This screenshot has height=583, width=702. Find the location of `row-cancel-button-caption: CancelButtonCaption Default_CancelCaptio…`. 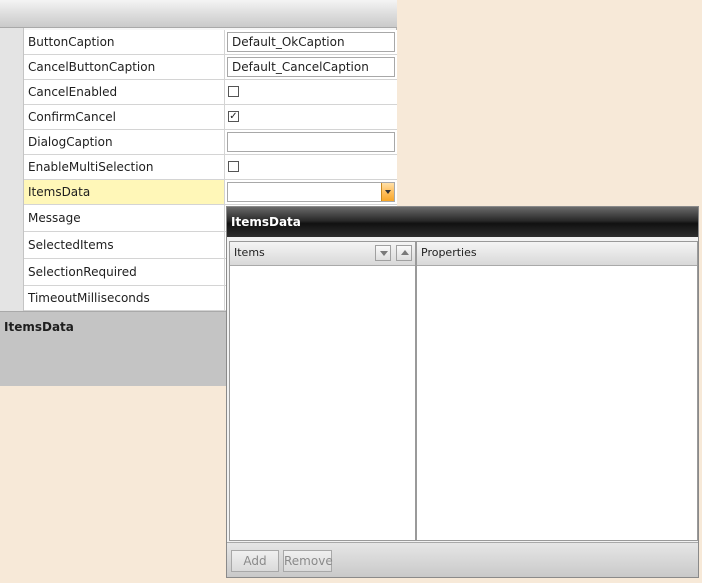

row-cancel-button-caption: CancelButtonCaption Default_CancelCaptio… is located at coordinates (210, 67).